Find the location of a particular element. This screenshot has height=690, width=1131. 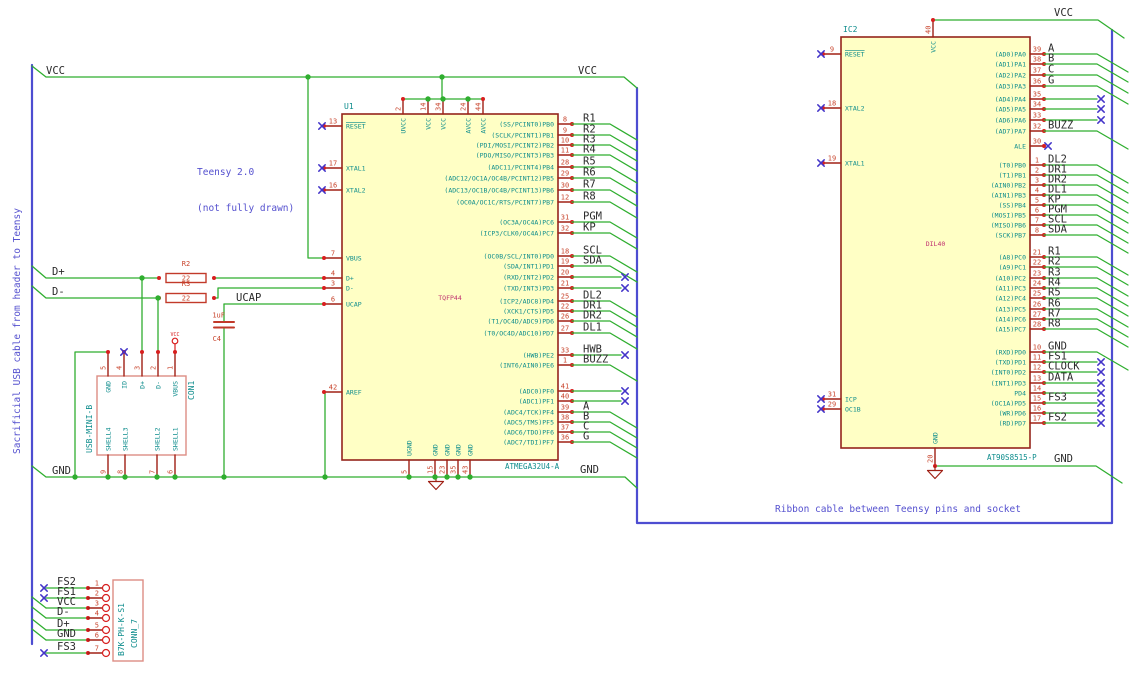

schematic-text: 27 is located at coordinates (565, 329).